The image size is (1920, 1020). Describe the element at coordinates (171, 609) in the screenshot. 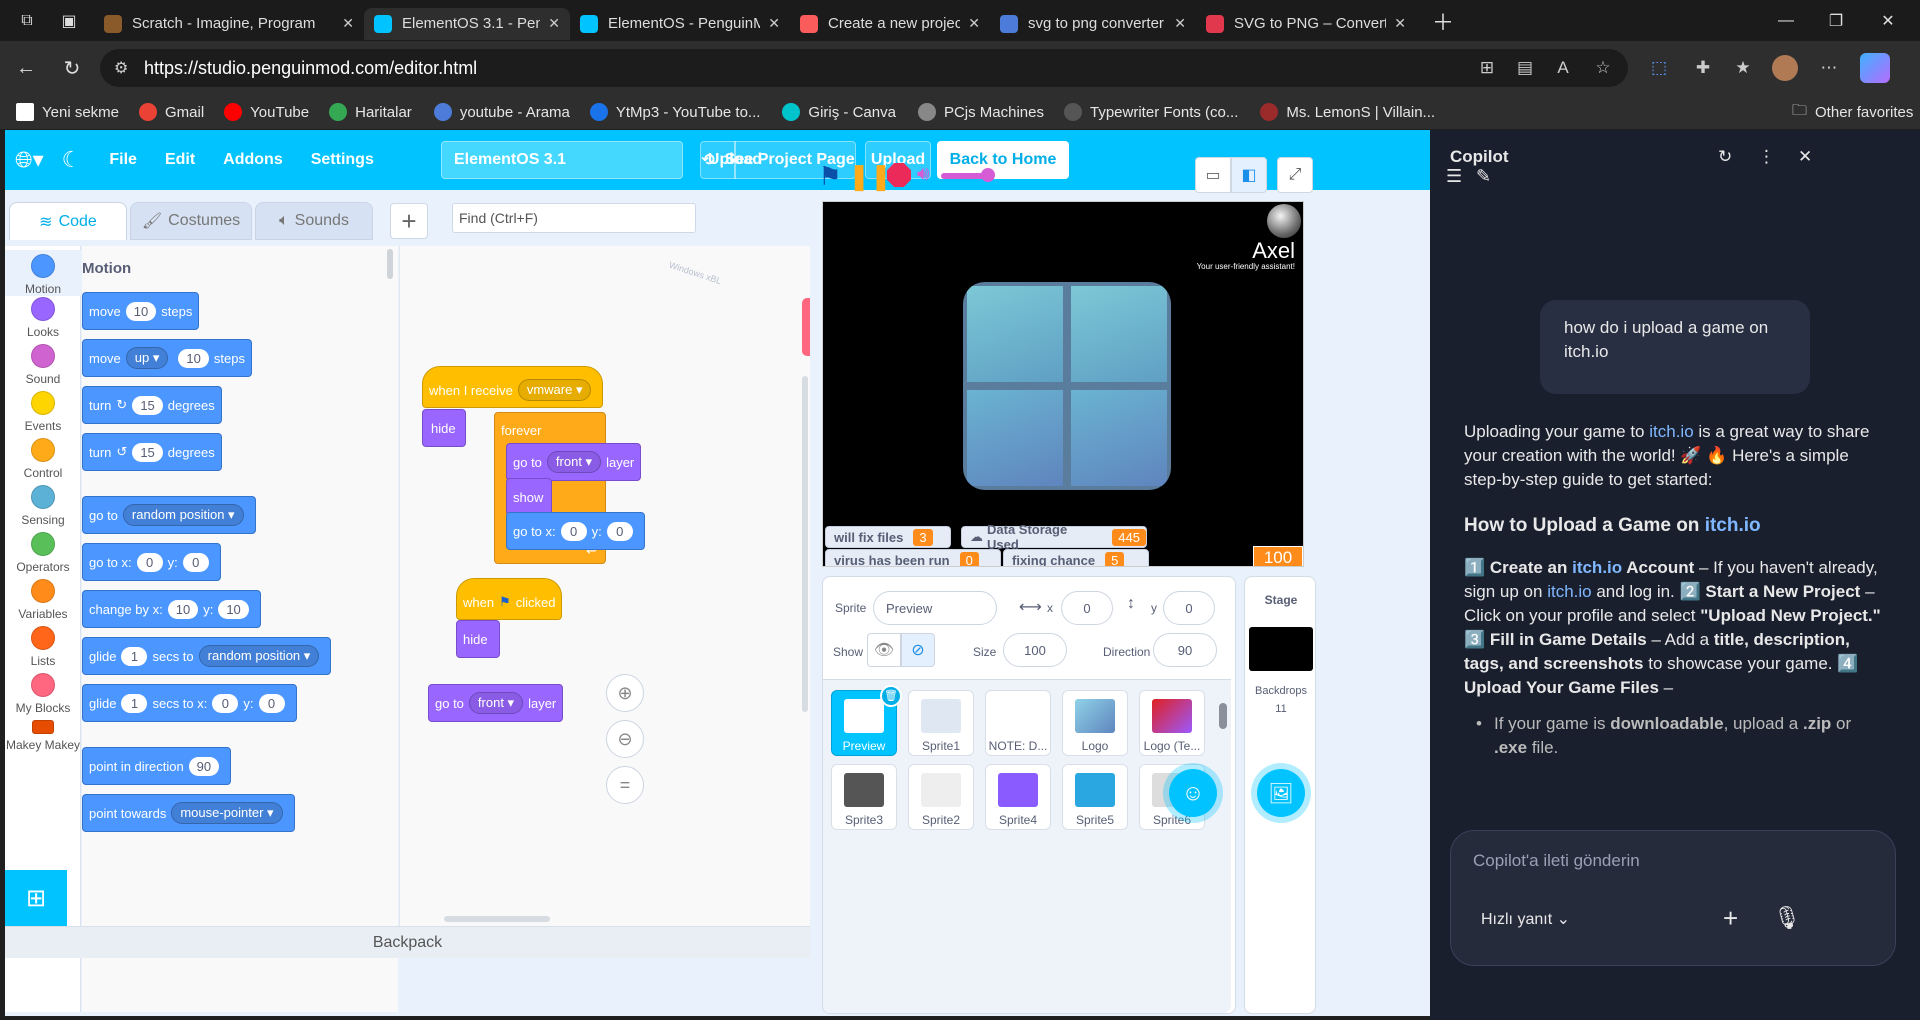

I see `block-change-by: change by x: 10 y: 10` at that location.